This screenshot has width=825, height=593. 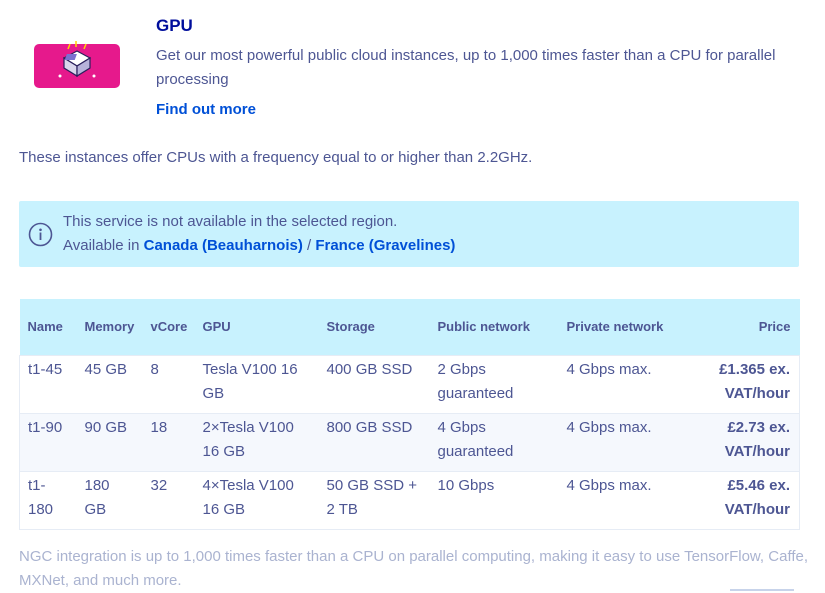 I want to click on cell-memory: 180 GB, so click(x=97, y=497).